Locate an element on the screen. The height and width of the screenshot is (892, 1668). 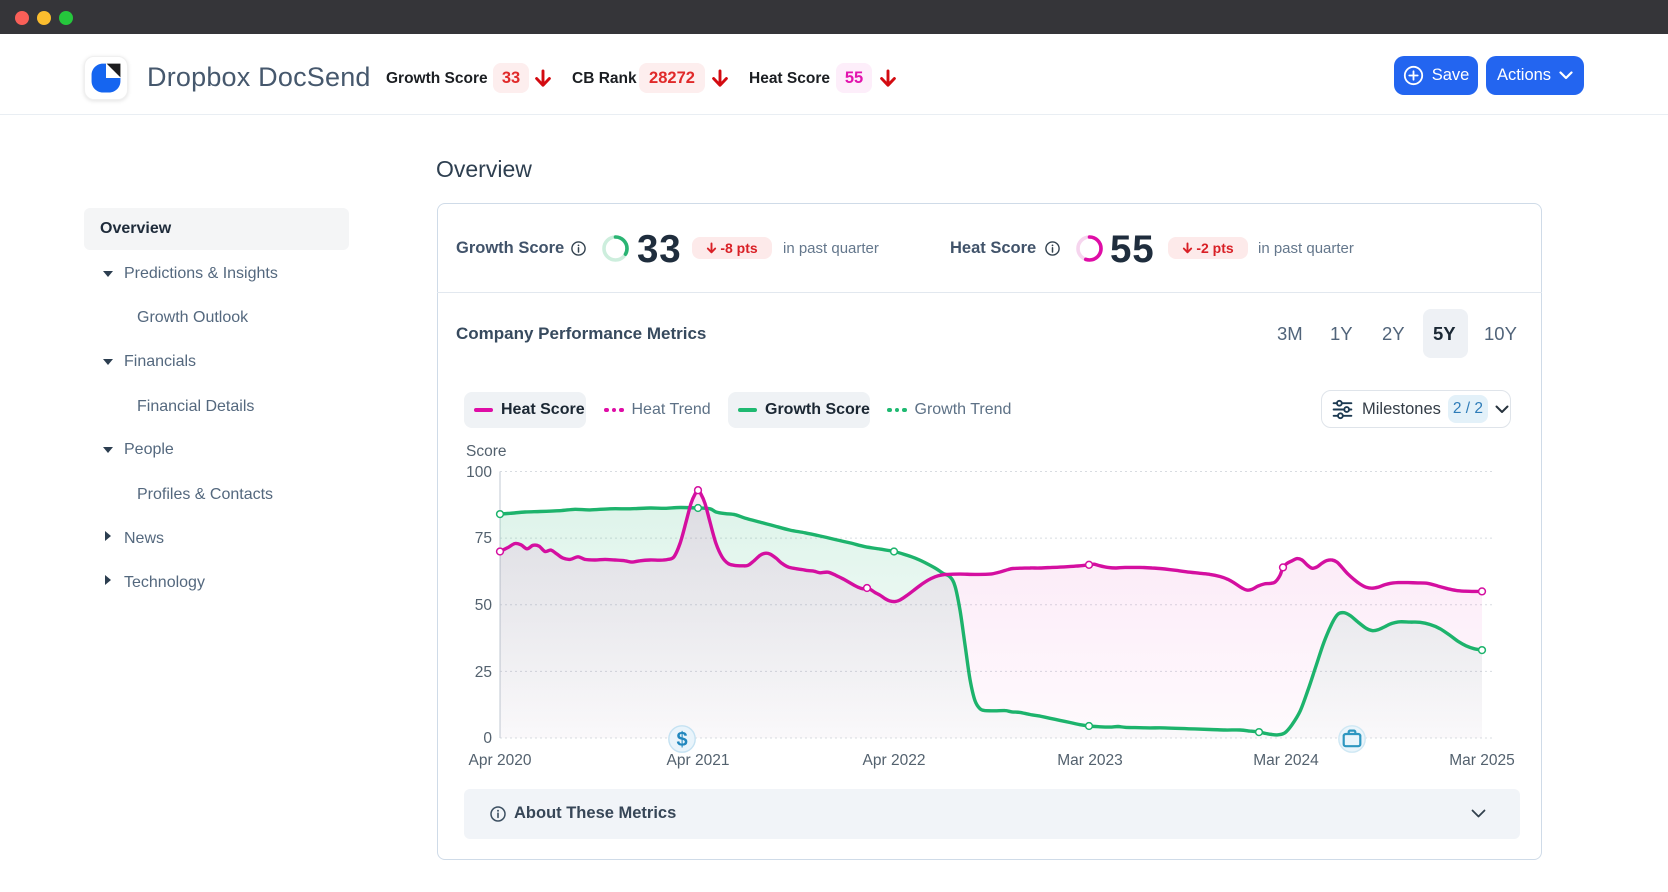
svg-text: 100 is located at coordinates (479, 472).